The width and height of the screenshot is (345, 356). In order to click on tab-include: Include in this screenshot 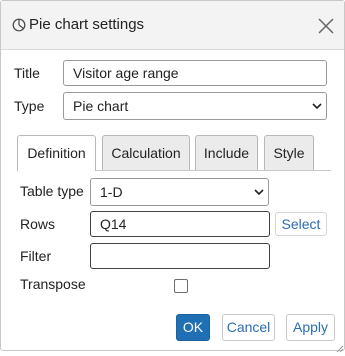, I will do `click(226, 152)`.